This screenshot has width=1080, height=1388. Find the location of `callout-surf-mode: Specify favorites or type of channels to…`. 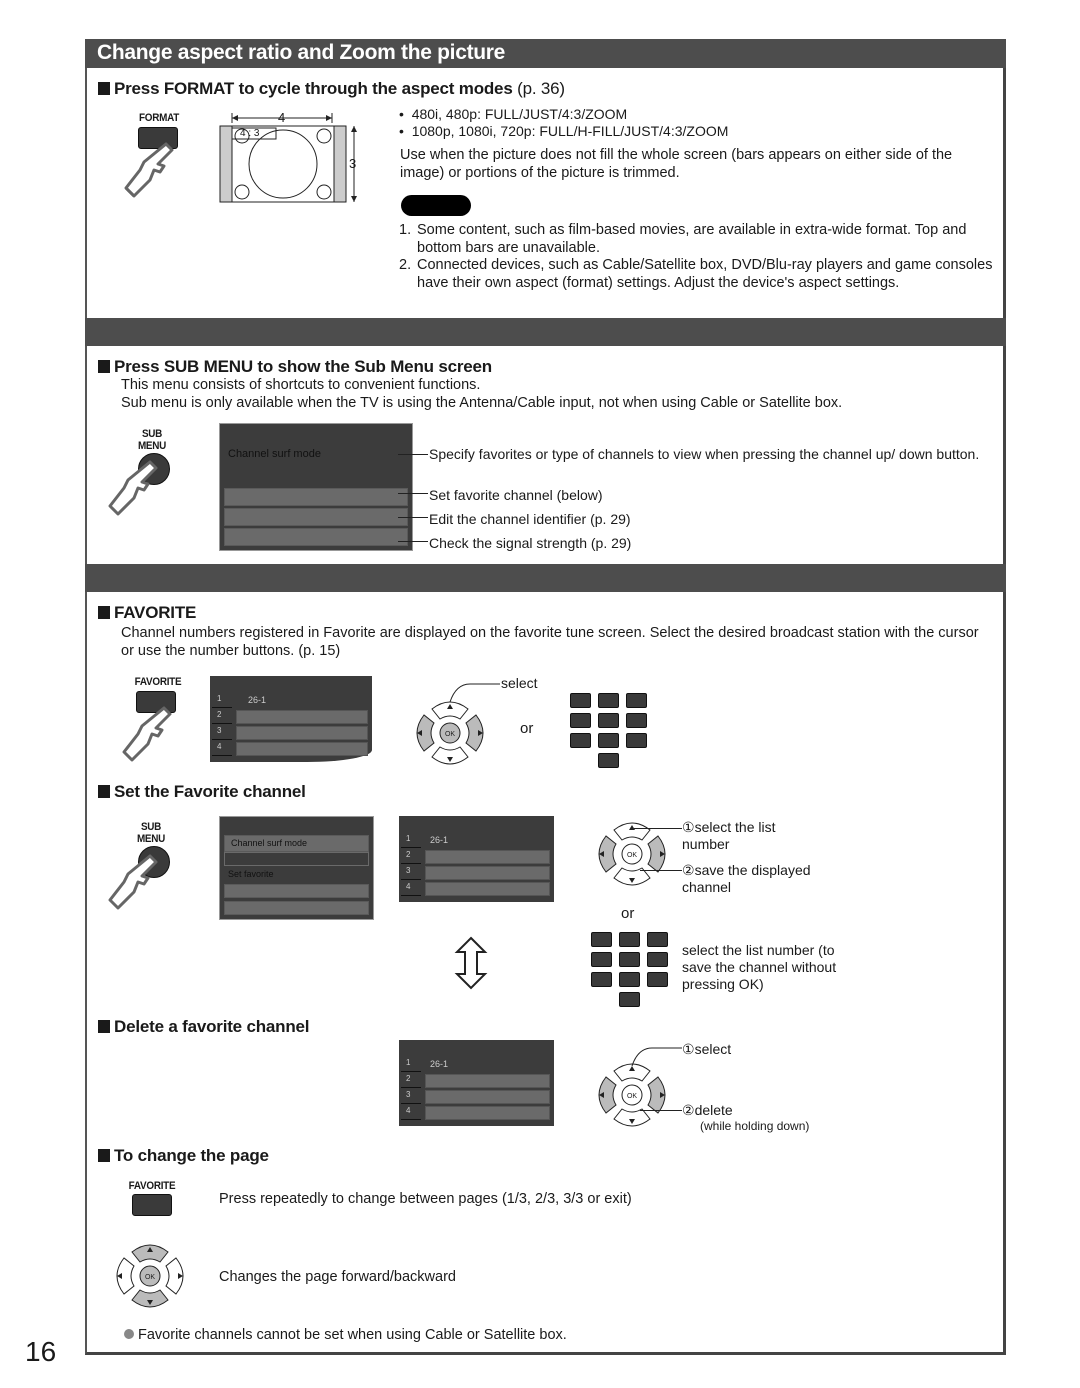

callout-surf-mode: Specify favorites or type of channels to… is located at coordinates (704, 454).